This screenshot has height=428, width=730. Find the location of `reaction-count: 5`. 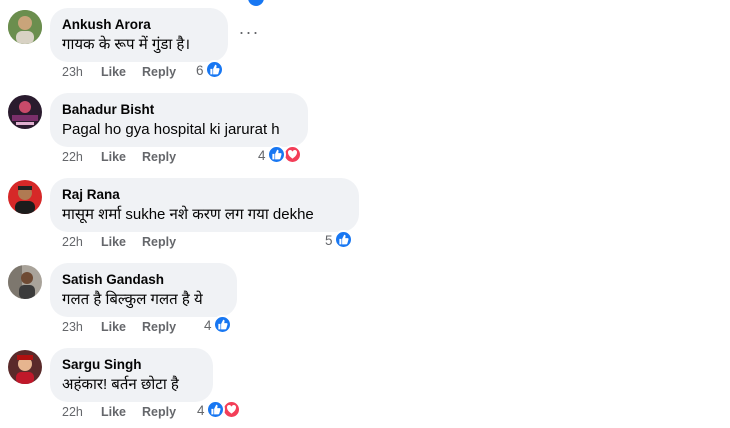

reaction-count: 5 is located at coordinates (329, 240).